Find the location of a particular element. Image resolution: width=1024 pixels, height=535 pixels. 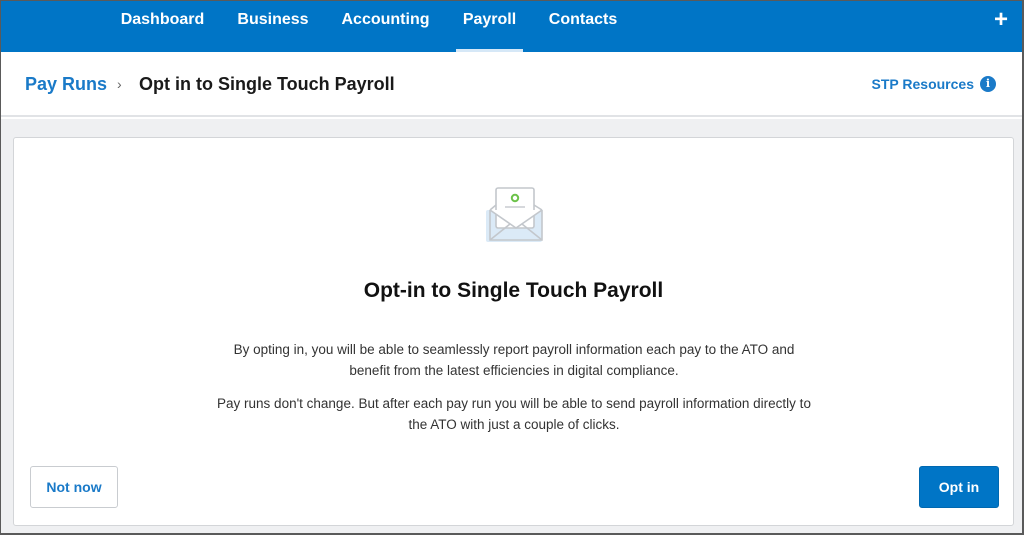

plus-icon: + is located at coordinates (1001, 20).